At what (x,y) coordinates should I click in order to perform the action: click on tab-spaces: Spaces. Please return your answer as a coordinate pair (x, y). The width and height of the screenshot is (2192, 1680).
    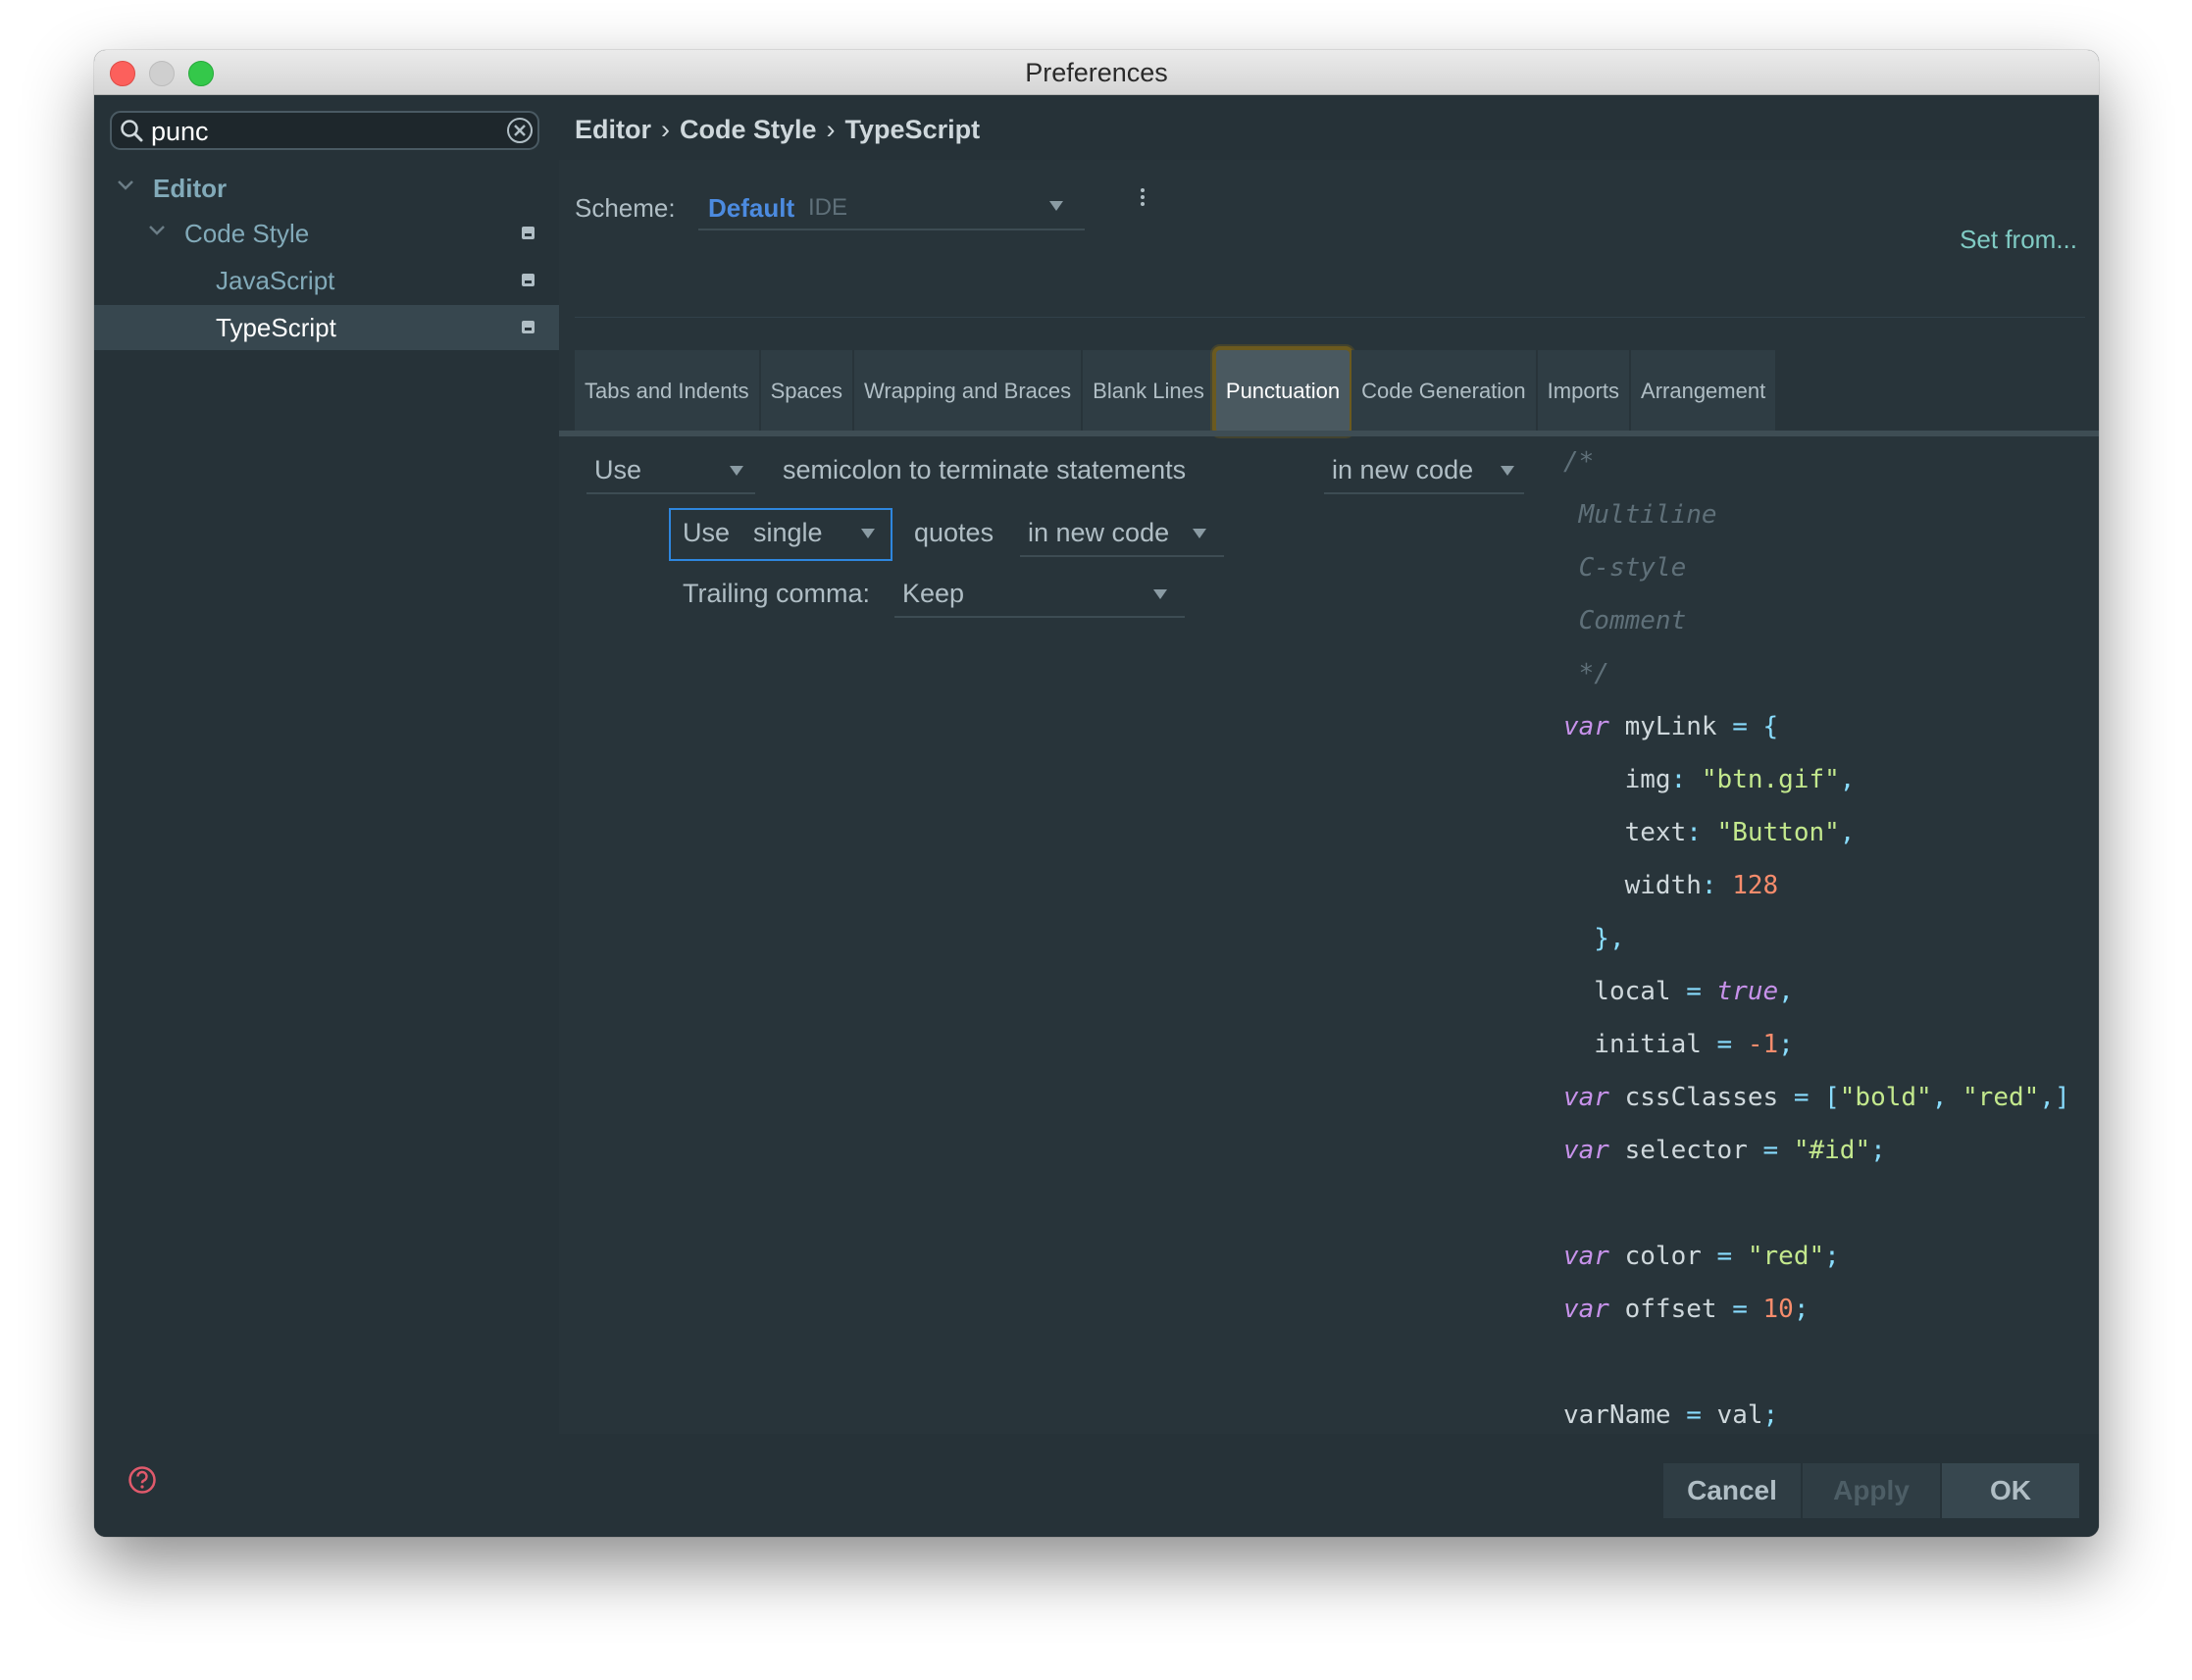
    Looking at the image, I should click on (806, 391).